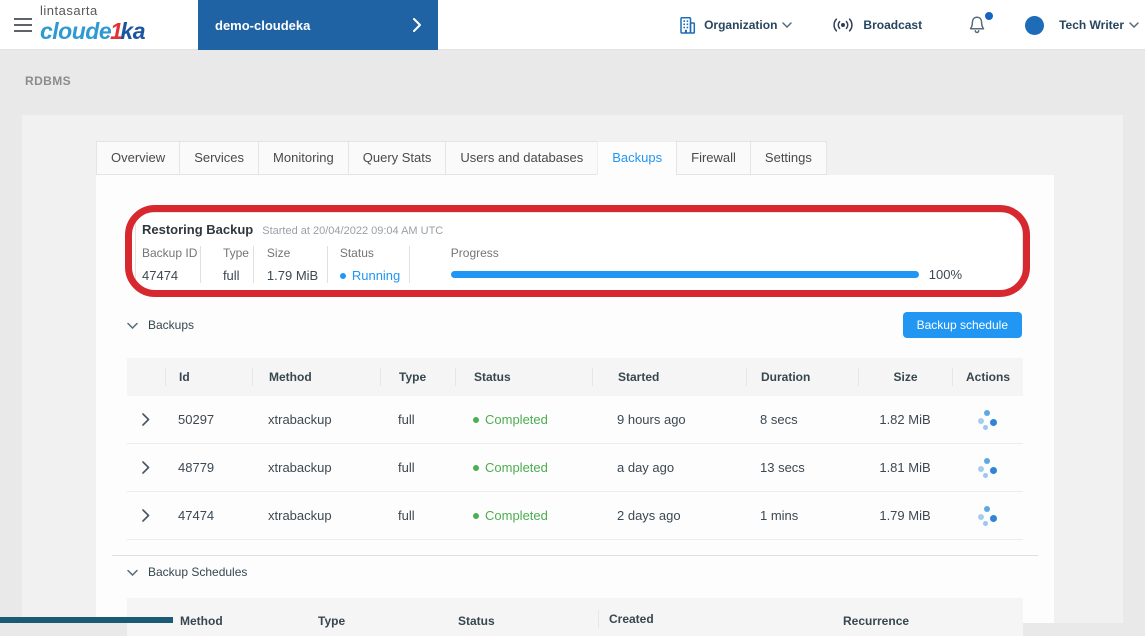 This screenshot has height=636, width=1145. I want to click on user-avatar, so click(1035, 25).